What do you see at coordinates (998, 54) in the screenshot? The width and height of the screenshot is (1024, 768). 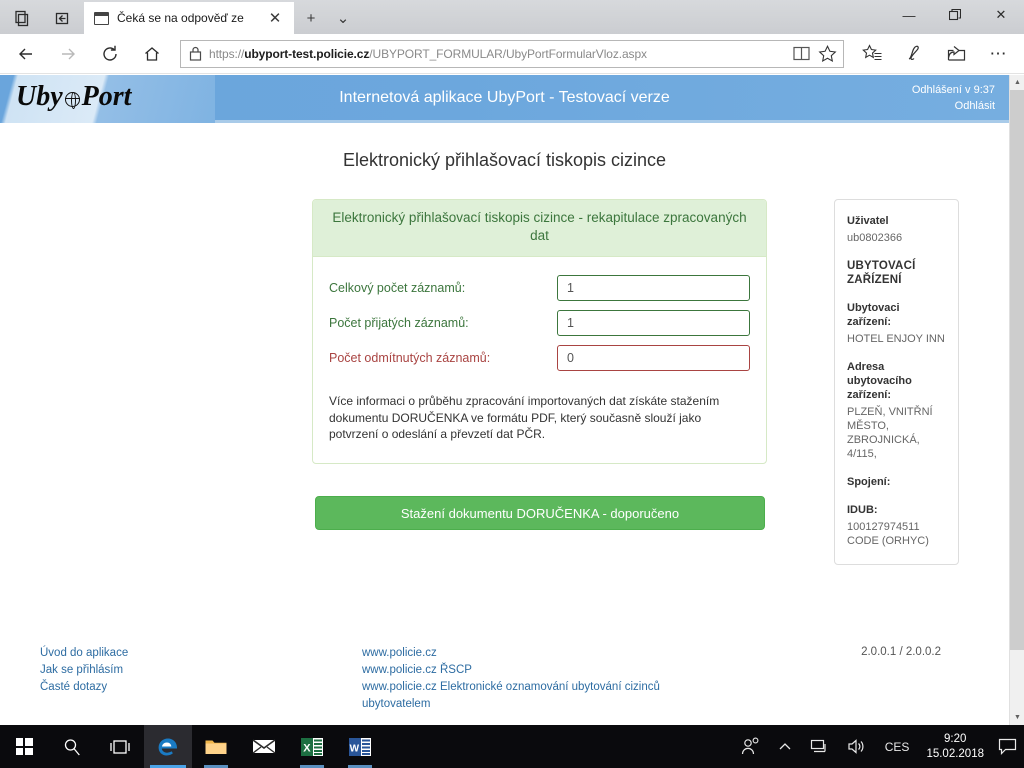 I see `more-options-icon: ⋯` at bounding box center [998, 54].